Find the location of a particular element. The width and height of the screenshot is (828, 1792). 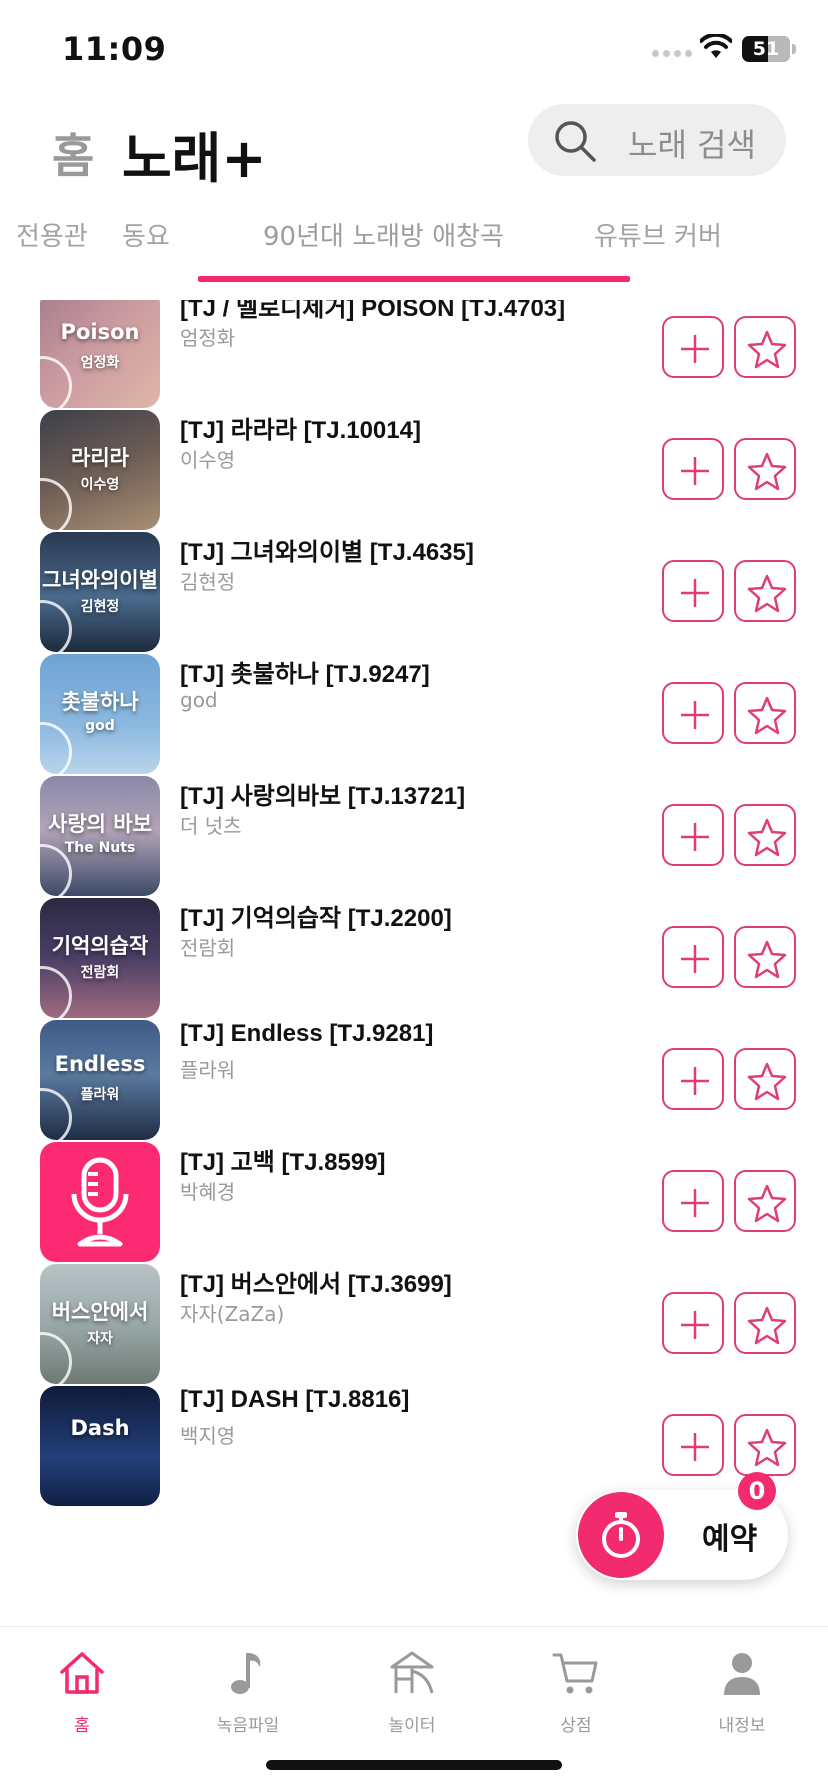

tab-home: 홈 is located at coordinates (82, 1690).